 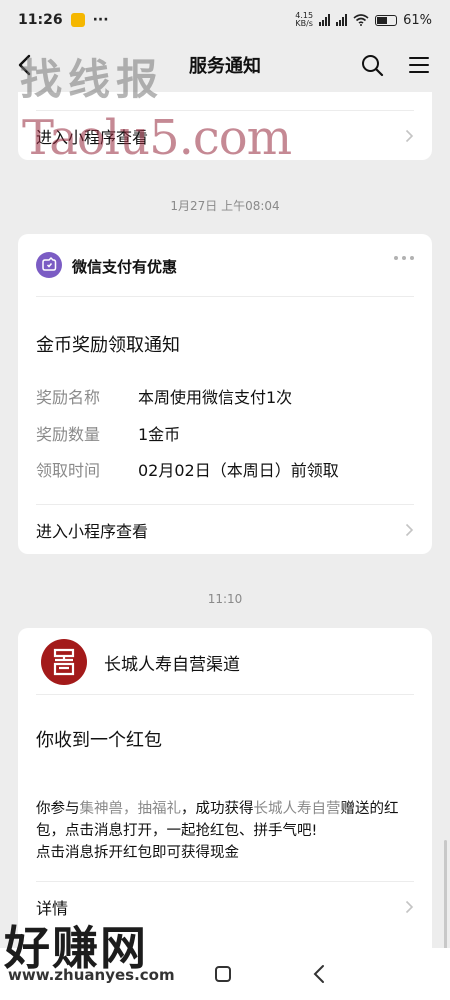 What do you see at coordinates (91, 975) in the screenshot?
I see `watermark-bottom-url: www.zhuanyes.com` at bounding box center [91, 975].